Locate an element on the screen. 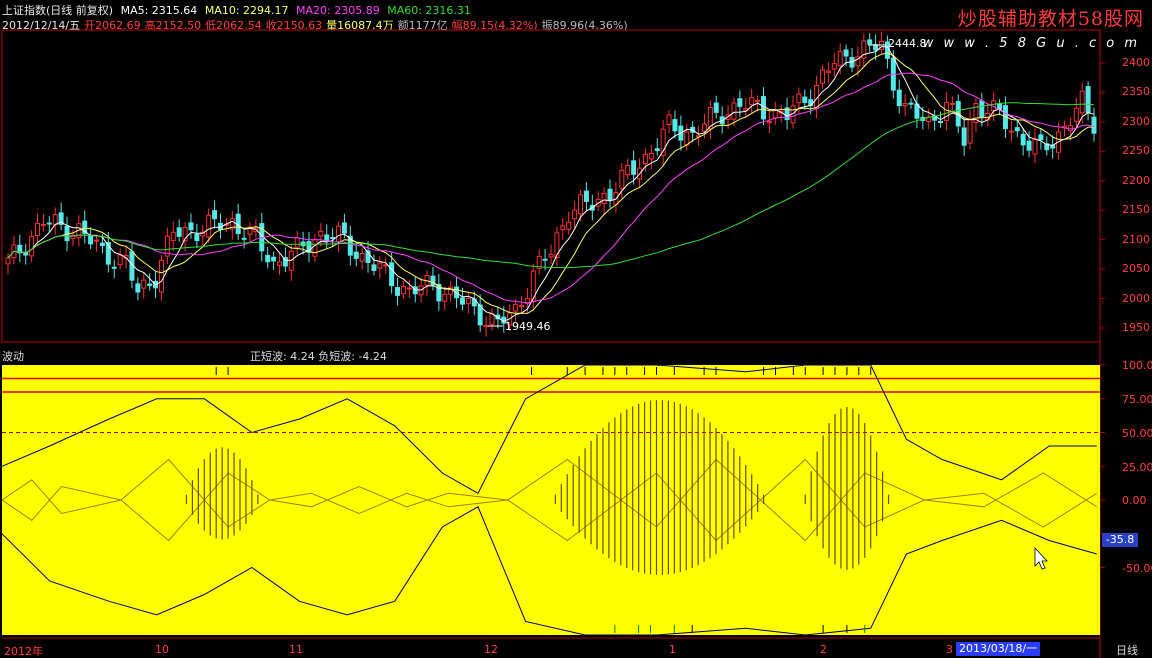 The height and width of the screenshot is (658, 1152). indicator-tick: 75.00 is located at coordinates (1137, 399).